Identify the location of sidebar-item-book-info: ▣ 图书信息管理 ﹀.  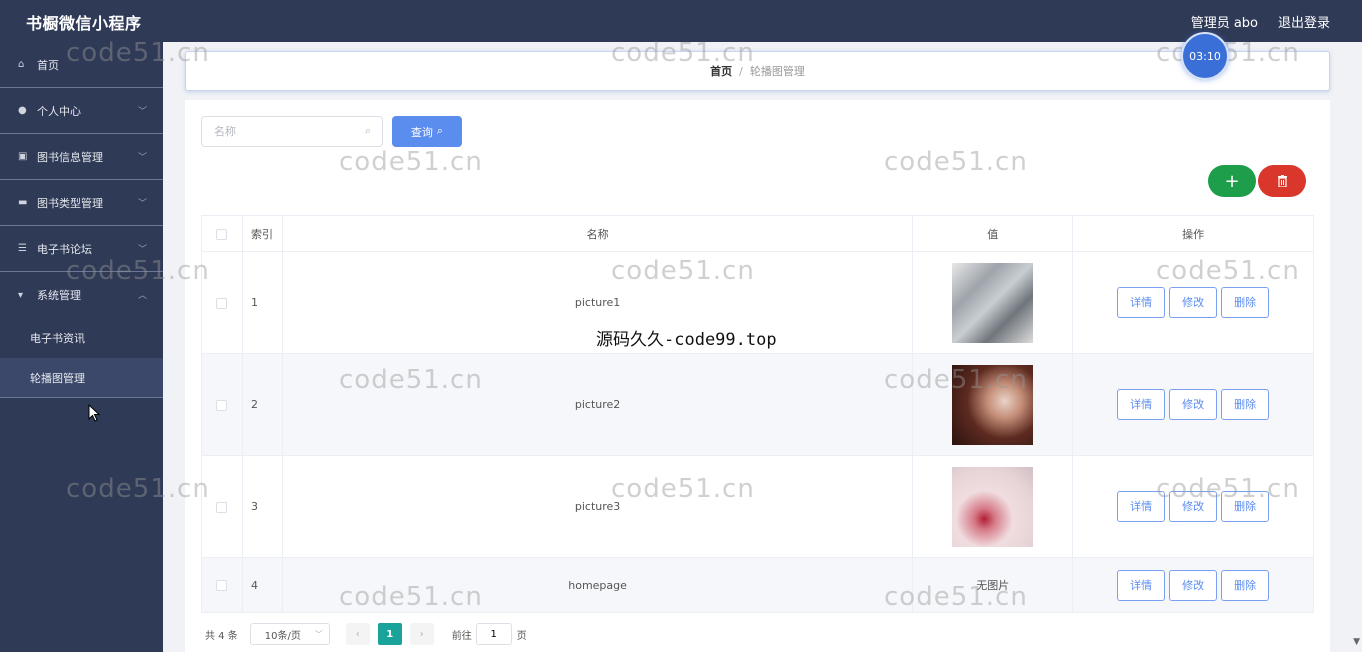
(81, 157).